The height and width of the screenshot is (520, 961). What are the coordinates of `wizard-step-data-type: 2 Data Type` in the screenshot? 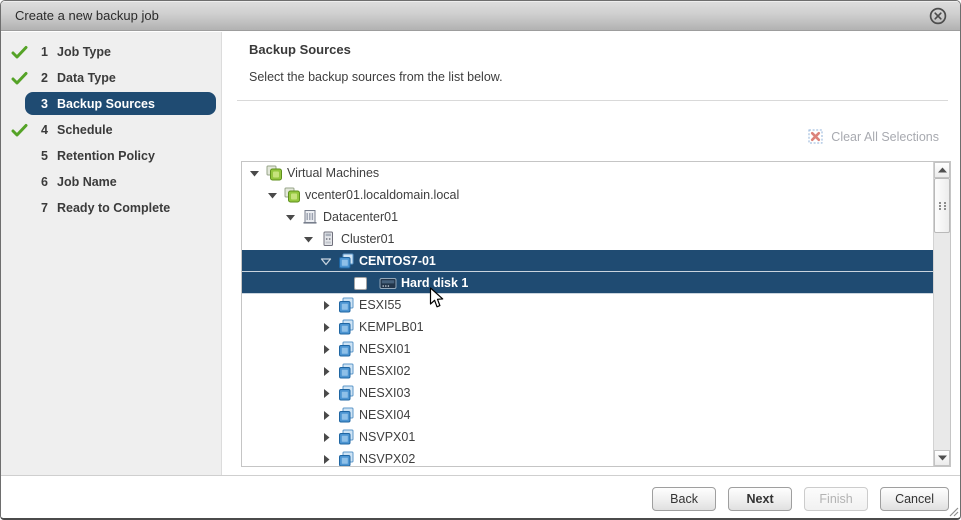 It's located at (111, 78).